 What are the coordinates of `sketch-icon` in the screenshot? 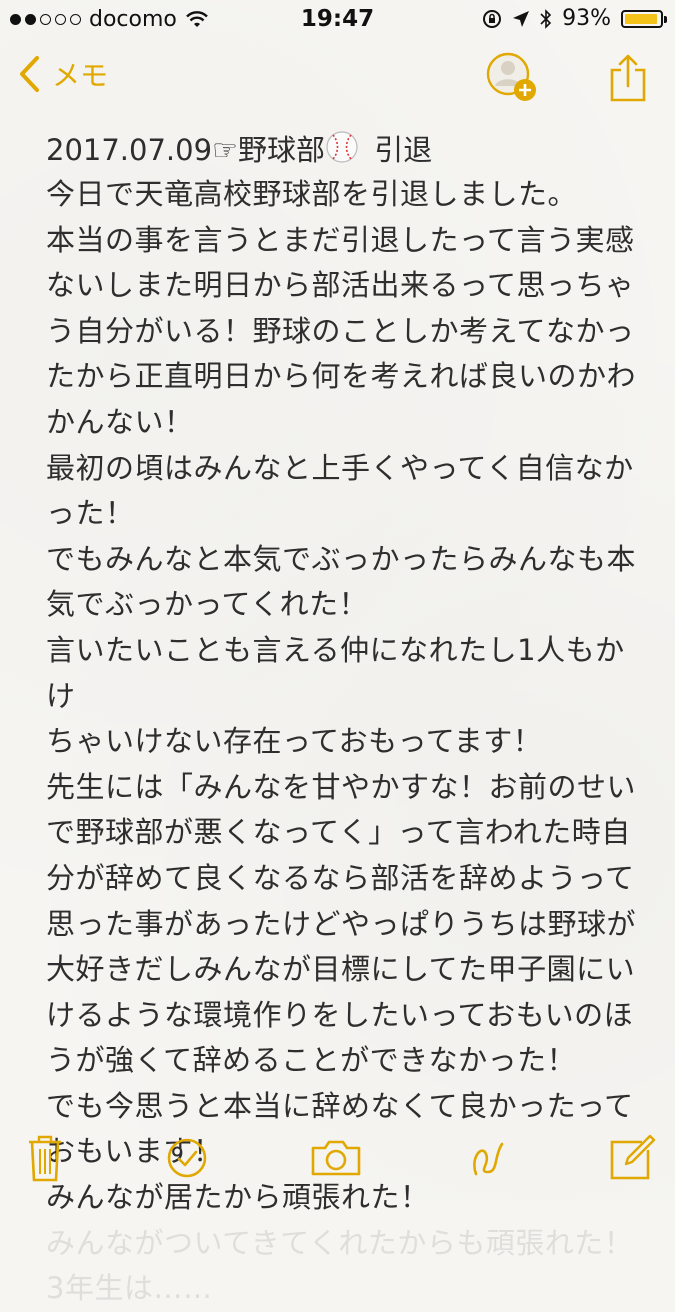 It's located at (488, 1158).